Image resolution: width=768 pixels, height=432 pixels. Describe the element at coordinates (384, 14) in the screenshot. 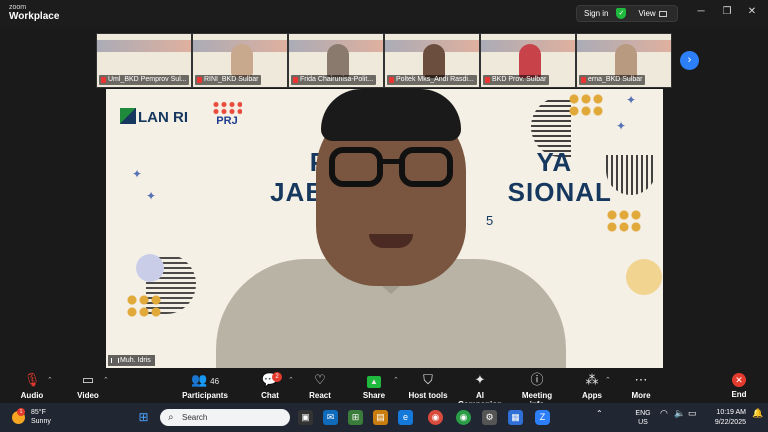

I see `title-bar: zoom Workplace Sign in ✓ View ─ ❐ ✕` at that location.